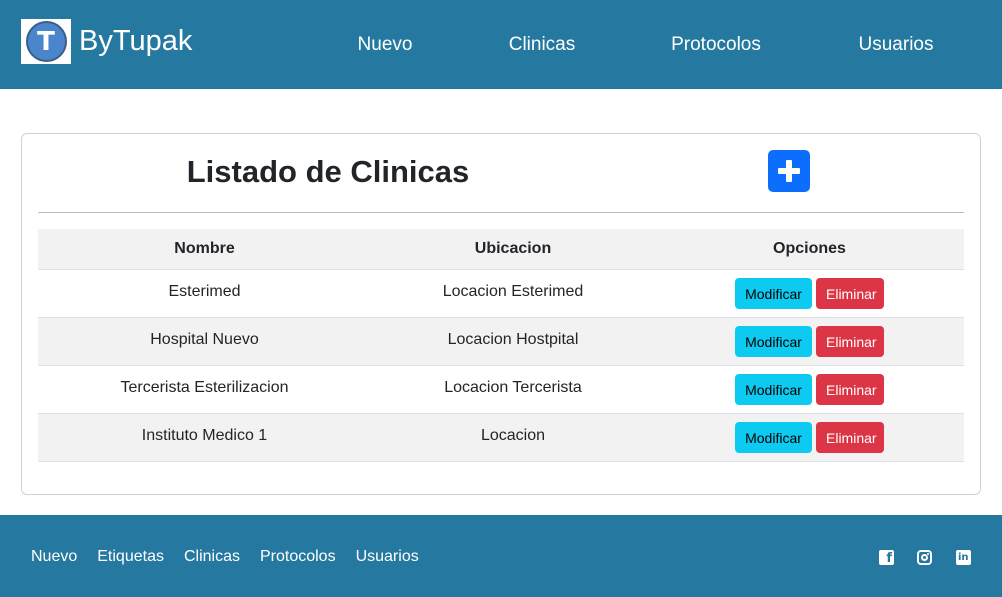 Image resolution: width=1002 pixels, height=597 pixels. I want to click on footer-link-usuarios: Usuarios, so click(387, 557).